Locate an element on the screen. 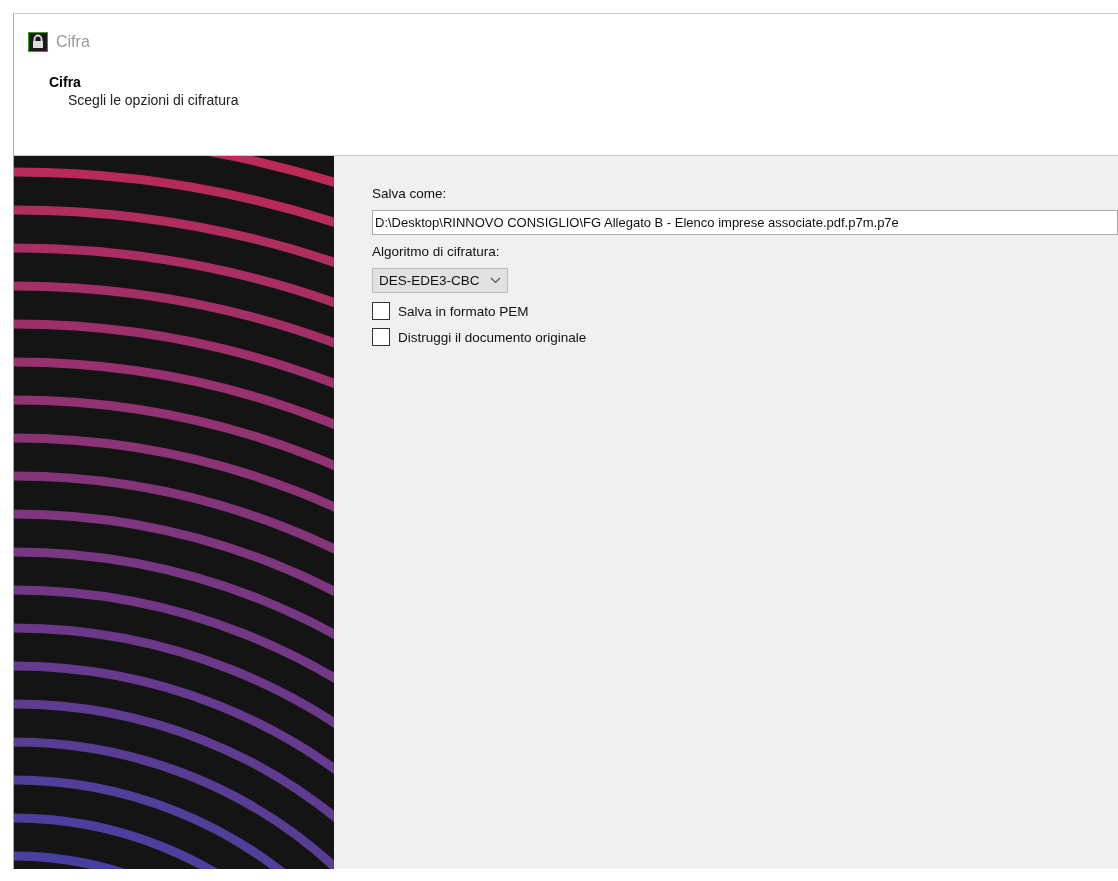 Image resolution: width=1118 pixels, height=881 pixels. save-as-label: Salva come: is located at coordinates (409, 193).